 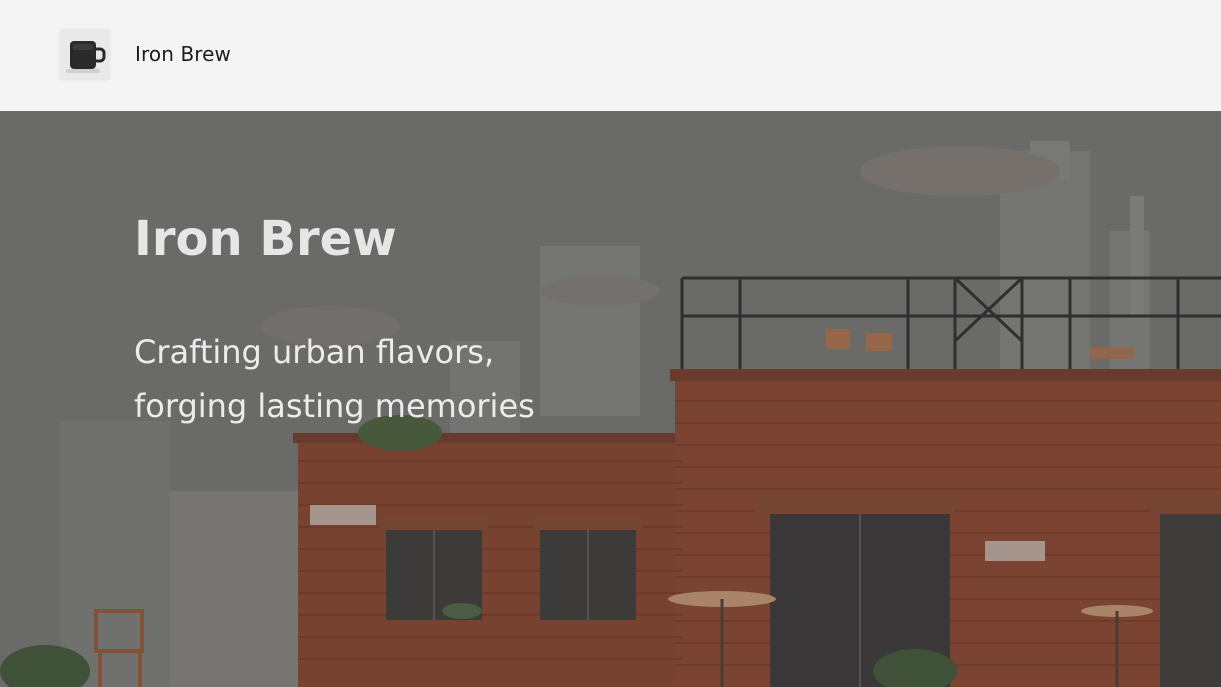 What do you see at coordinates (85, 54) in the screenshot?
I see `coffee-mug-icon` at bounding box center [85, 54].